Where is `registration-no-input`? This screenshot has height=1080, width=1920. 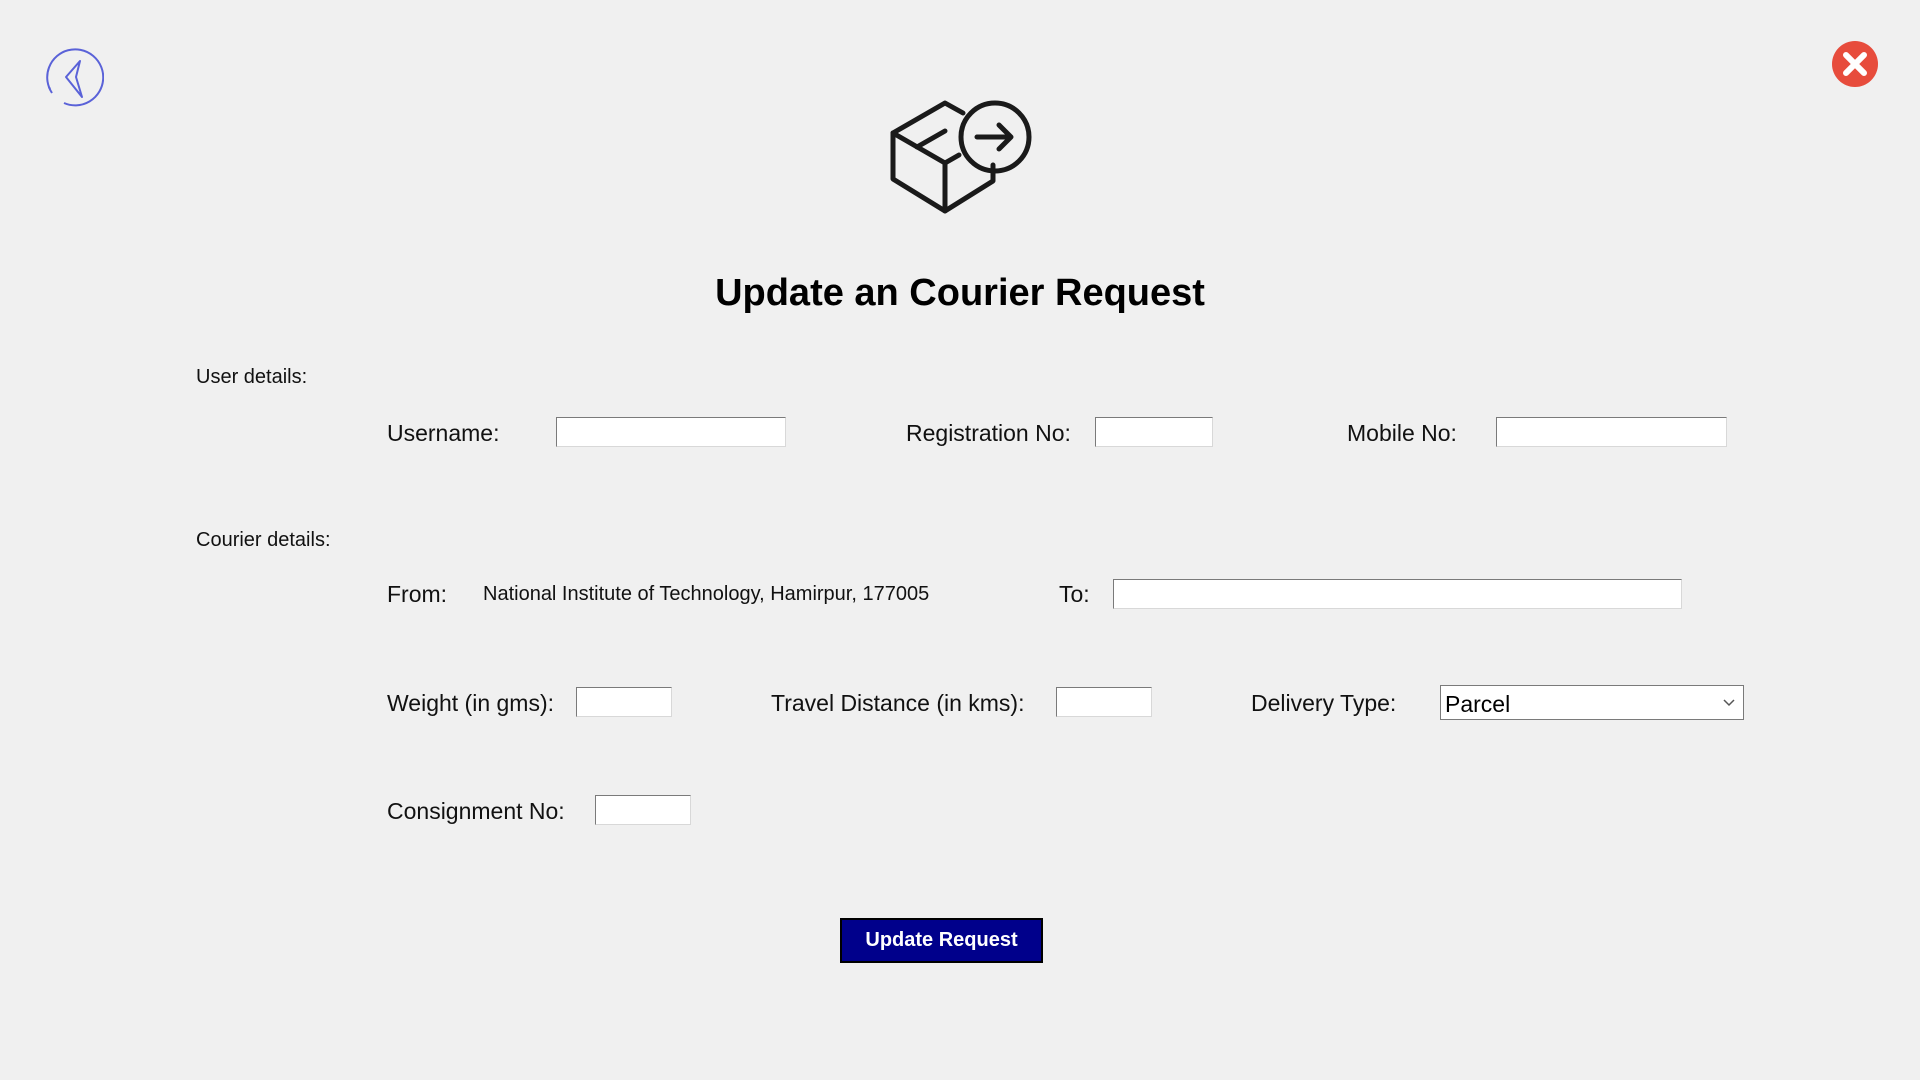 registration-no-input is located at coordinates (1154, 432).